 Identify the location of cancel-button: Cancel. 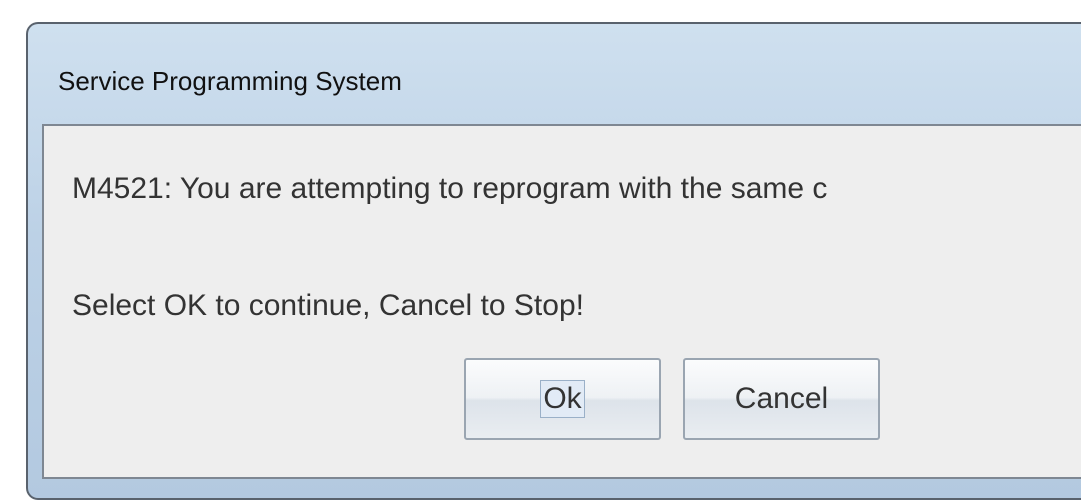
(781, 399).